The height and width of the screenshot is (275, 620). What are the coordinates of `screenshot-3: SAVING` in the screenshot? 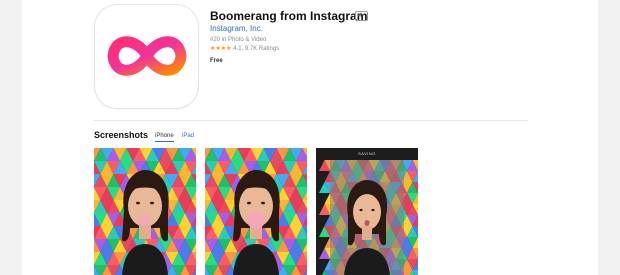 It's located at (367, 211).